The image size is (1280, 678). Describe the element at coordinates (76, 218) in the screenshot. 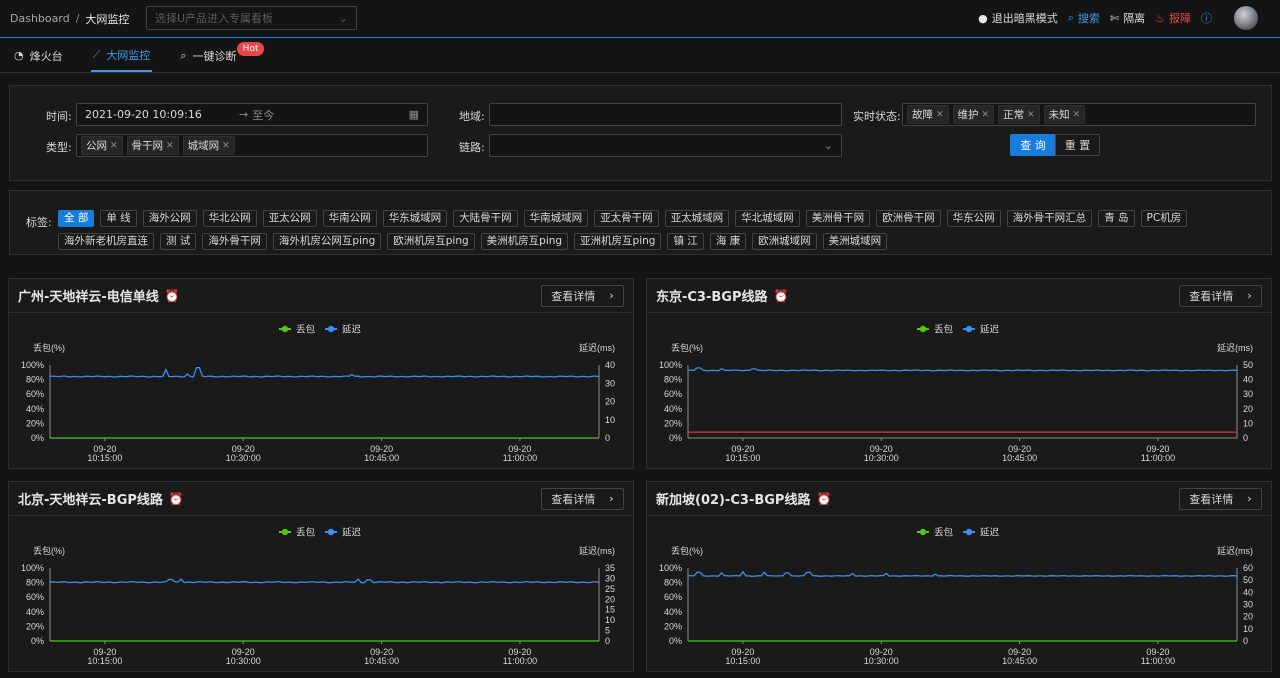

I see `tag-item: 全 部` at that location.